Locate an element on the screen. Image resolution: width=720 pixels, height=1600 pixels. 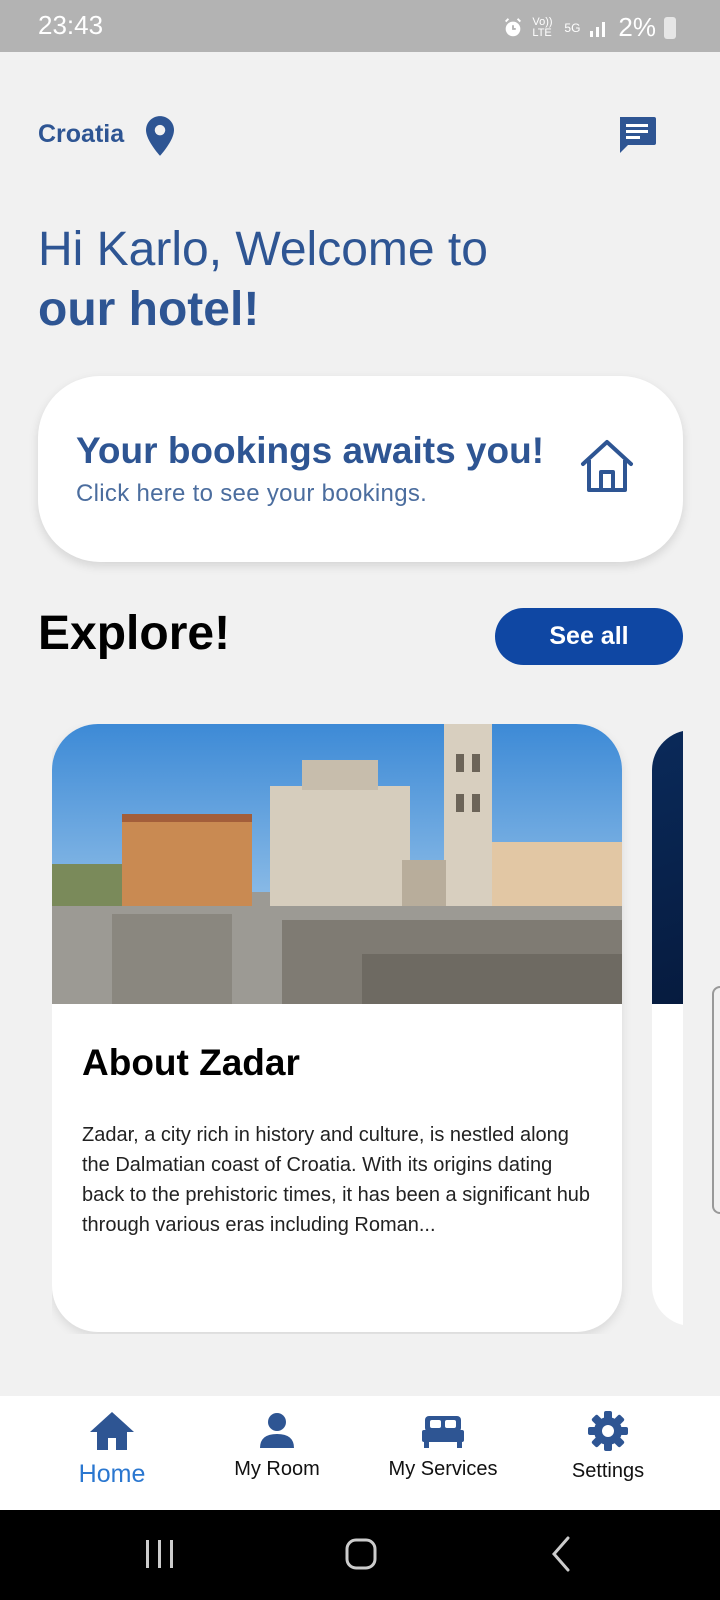
nav-settings-label: Settings is located at coordinates (608, 1471).